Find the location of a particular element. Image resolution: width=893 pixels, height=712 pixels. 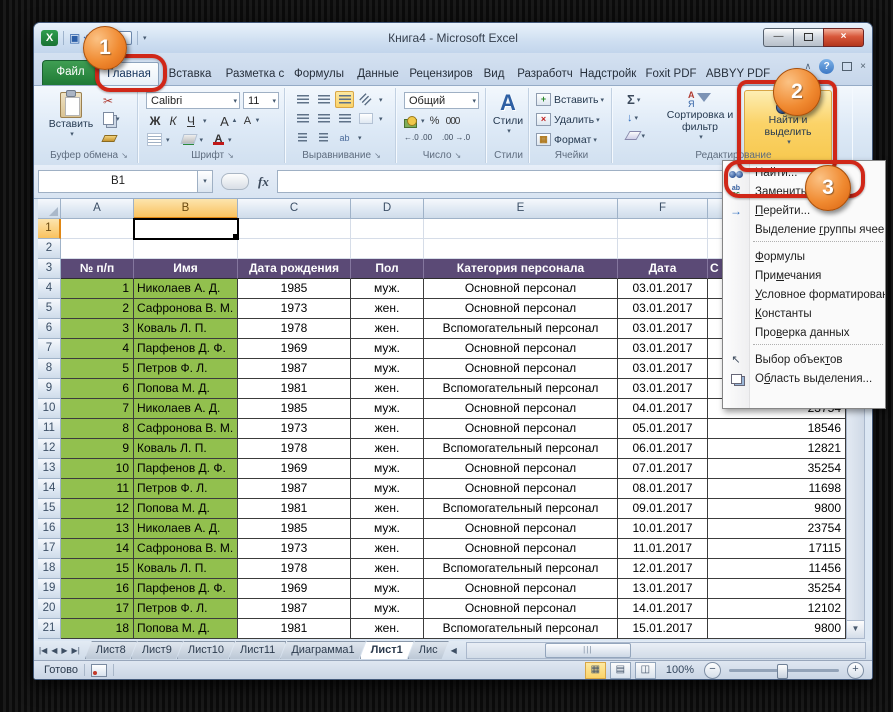

cell-C9: 1981 is located at coordinates (294, 389).